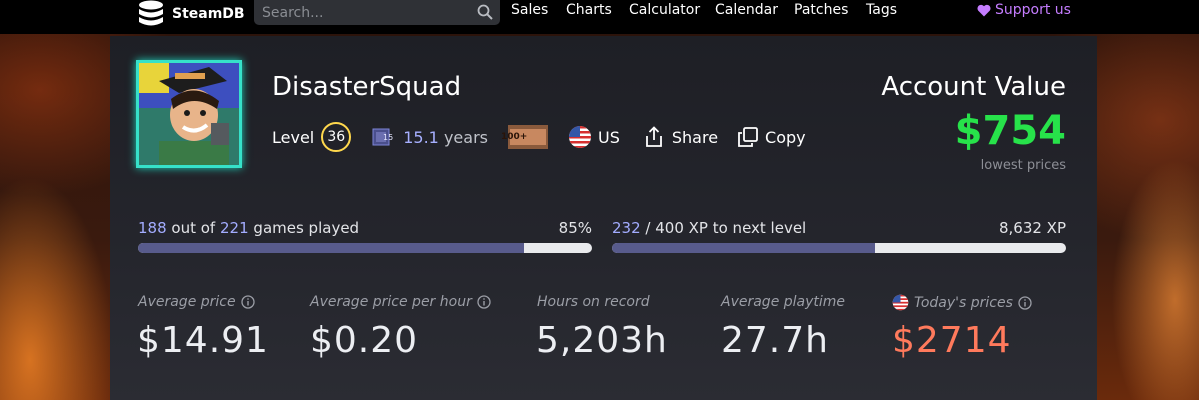 Image resolution: width=1199 pixels, height=400 pixels. What do you see at coordinates (152, 228) in the screenshot?
I see `games-played-count: 188` at bounding box center [152, 228].